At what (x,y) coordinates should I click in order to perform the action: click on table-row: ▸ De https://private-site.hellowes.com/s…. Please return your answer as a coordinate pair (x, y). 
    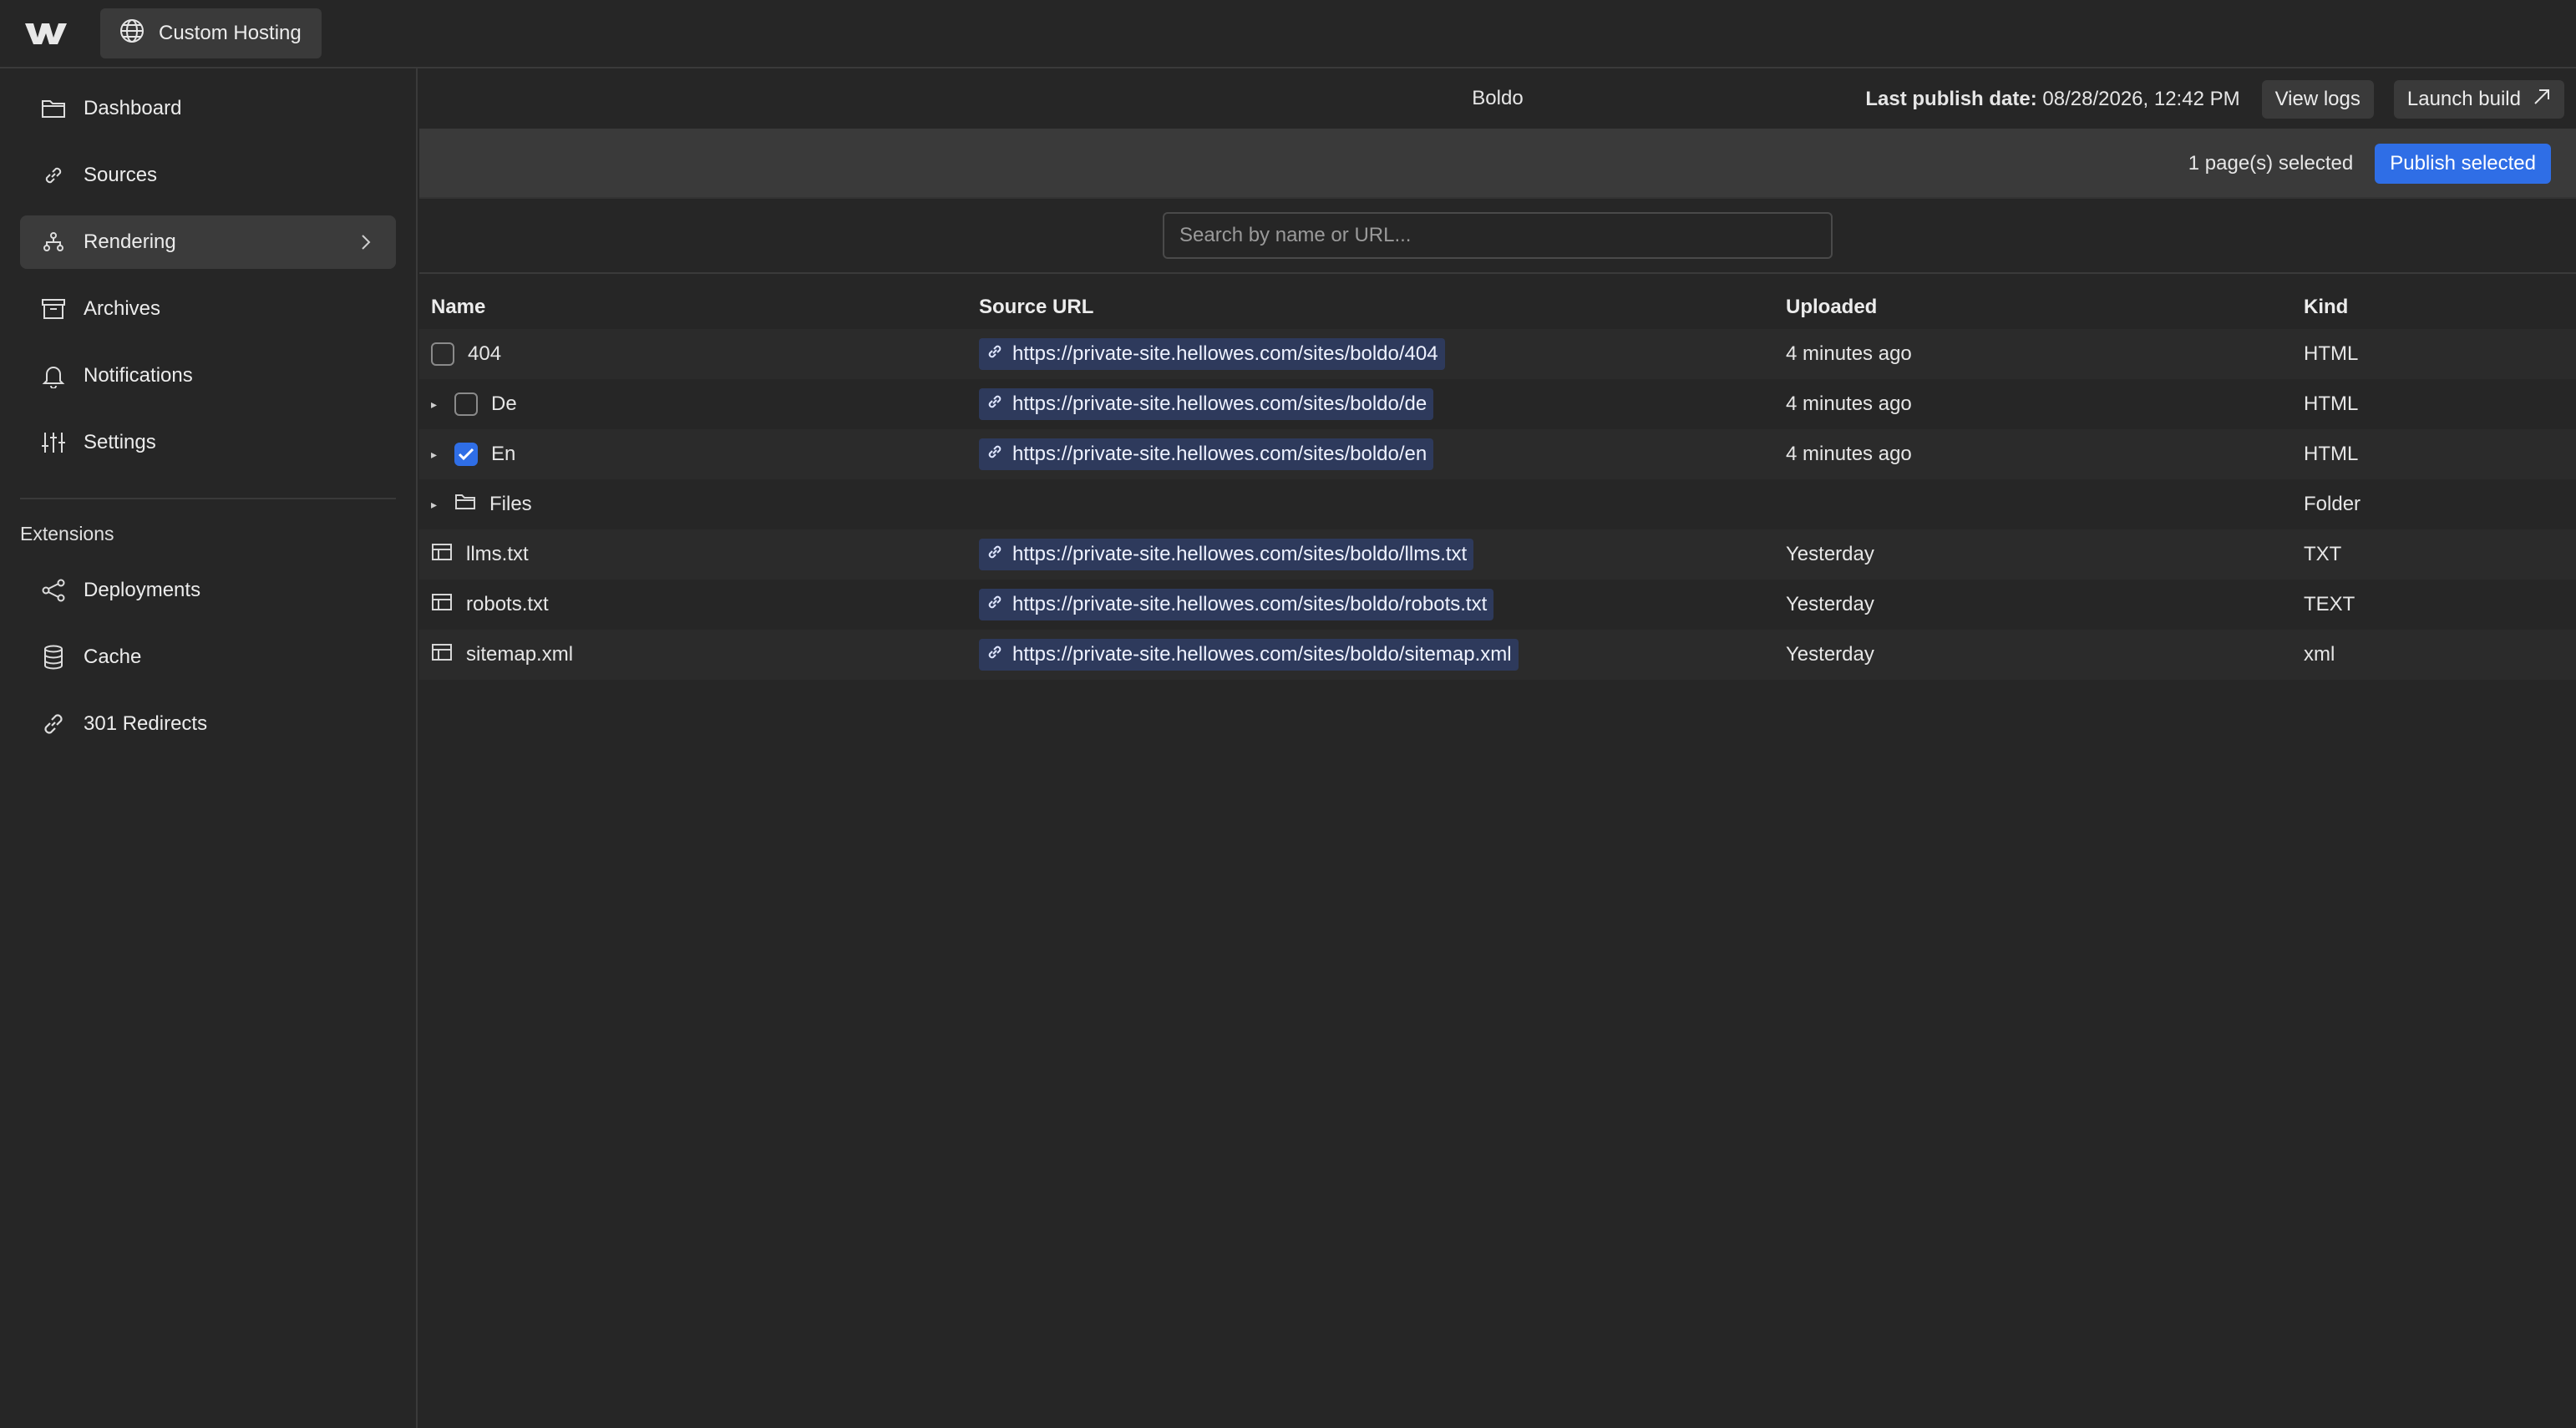
    Looking at the image, I should click on (1497, 404).